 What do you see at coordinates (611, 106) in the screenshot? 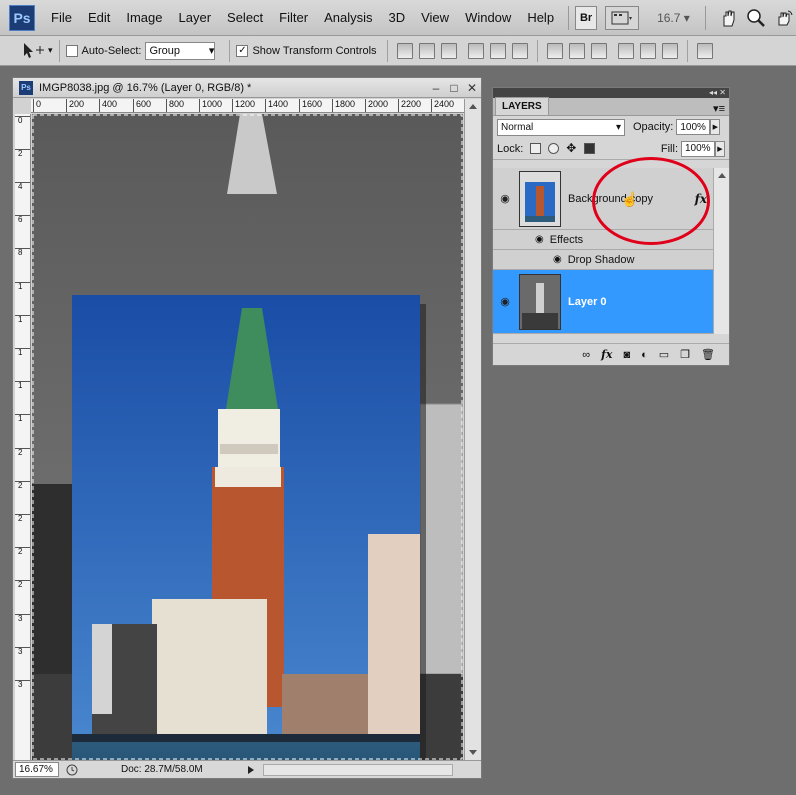
I see `layers-tab-bar: LAYERS ▾≡` at bounding box center [611, 106].